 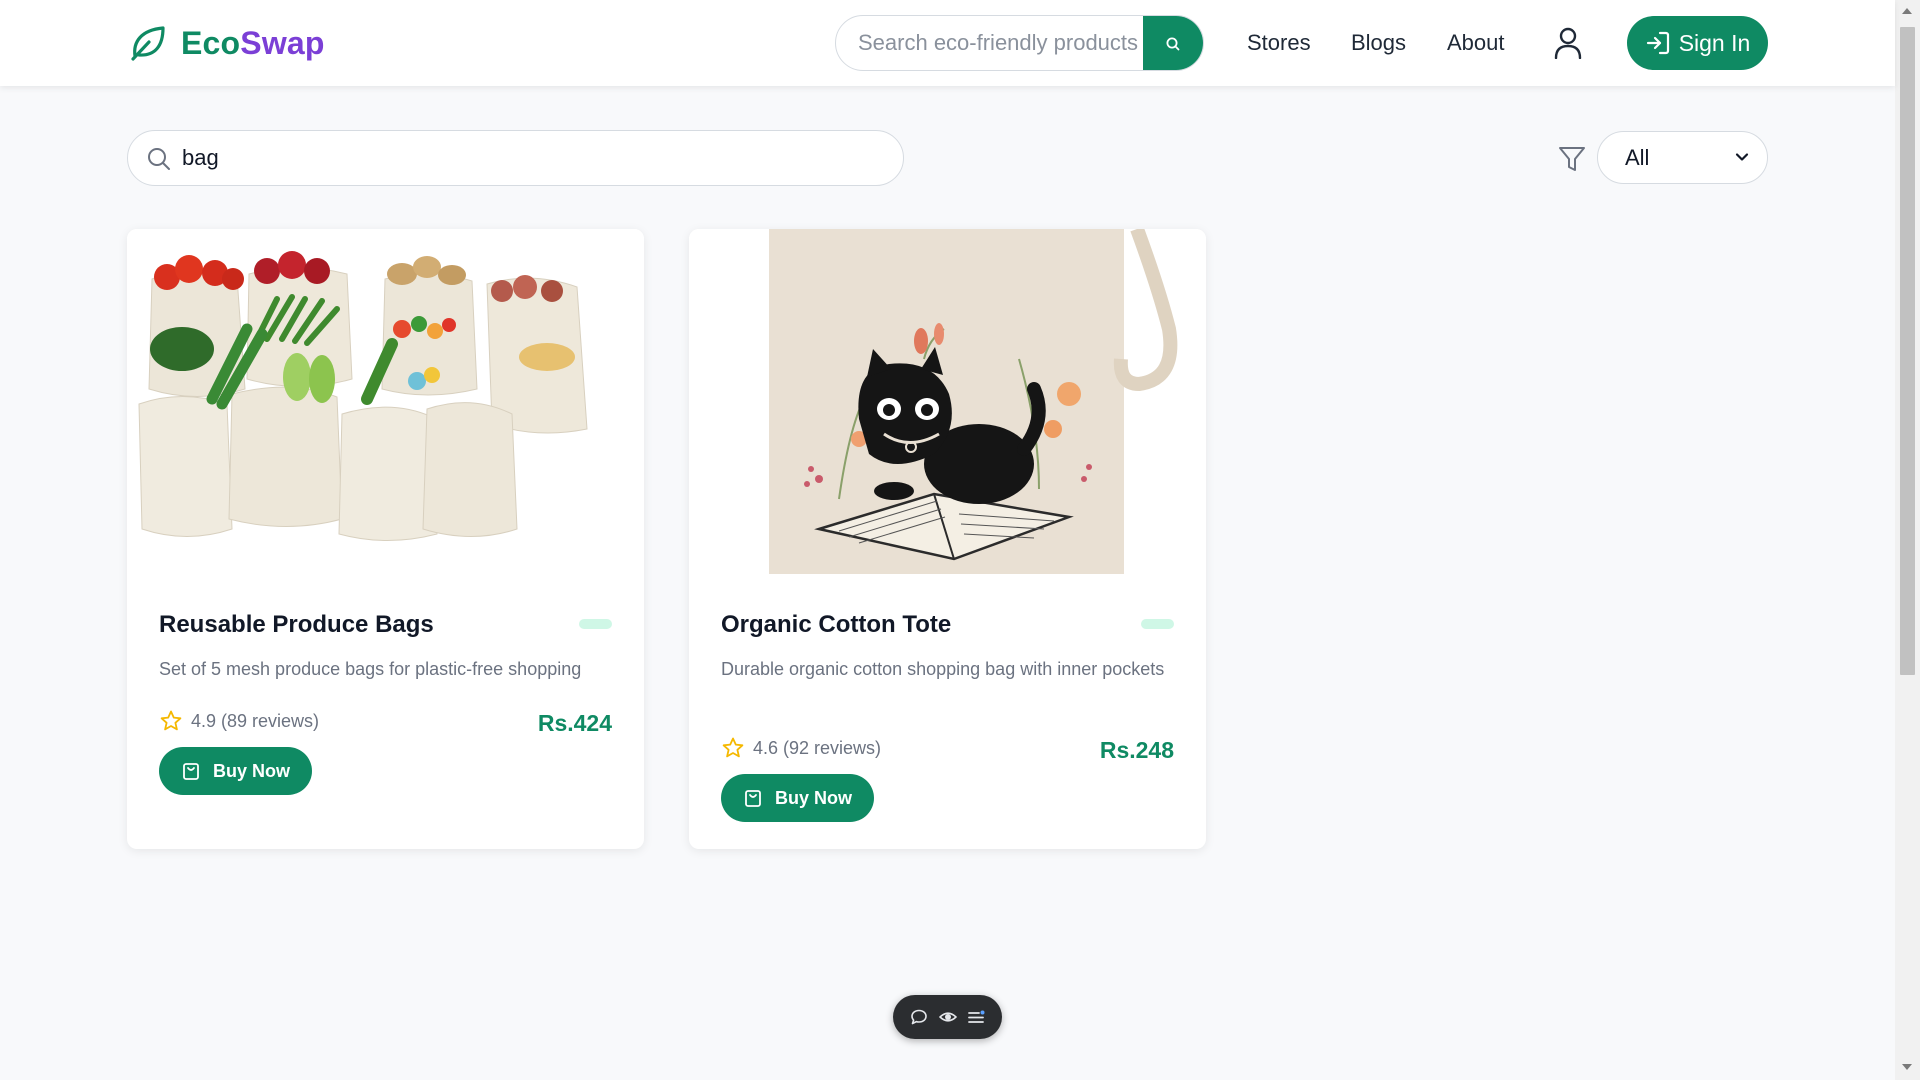 What do you see at coordinates (532, 158) in the screenshot?
I see `product-search-input` at bounding box center [532, 158].